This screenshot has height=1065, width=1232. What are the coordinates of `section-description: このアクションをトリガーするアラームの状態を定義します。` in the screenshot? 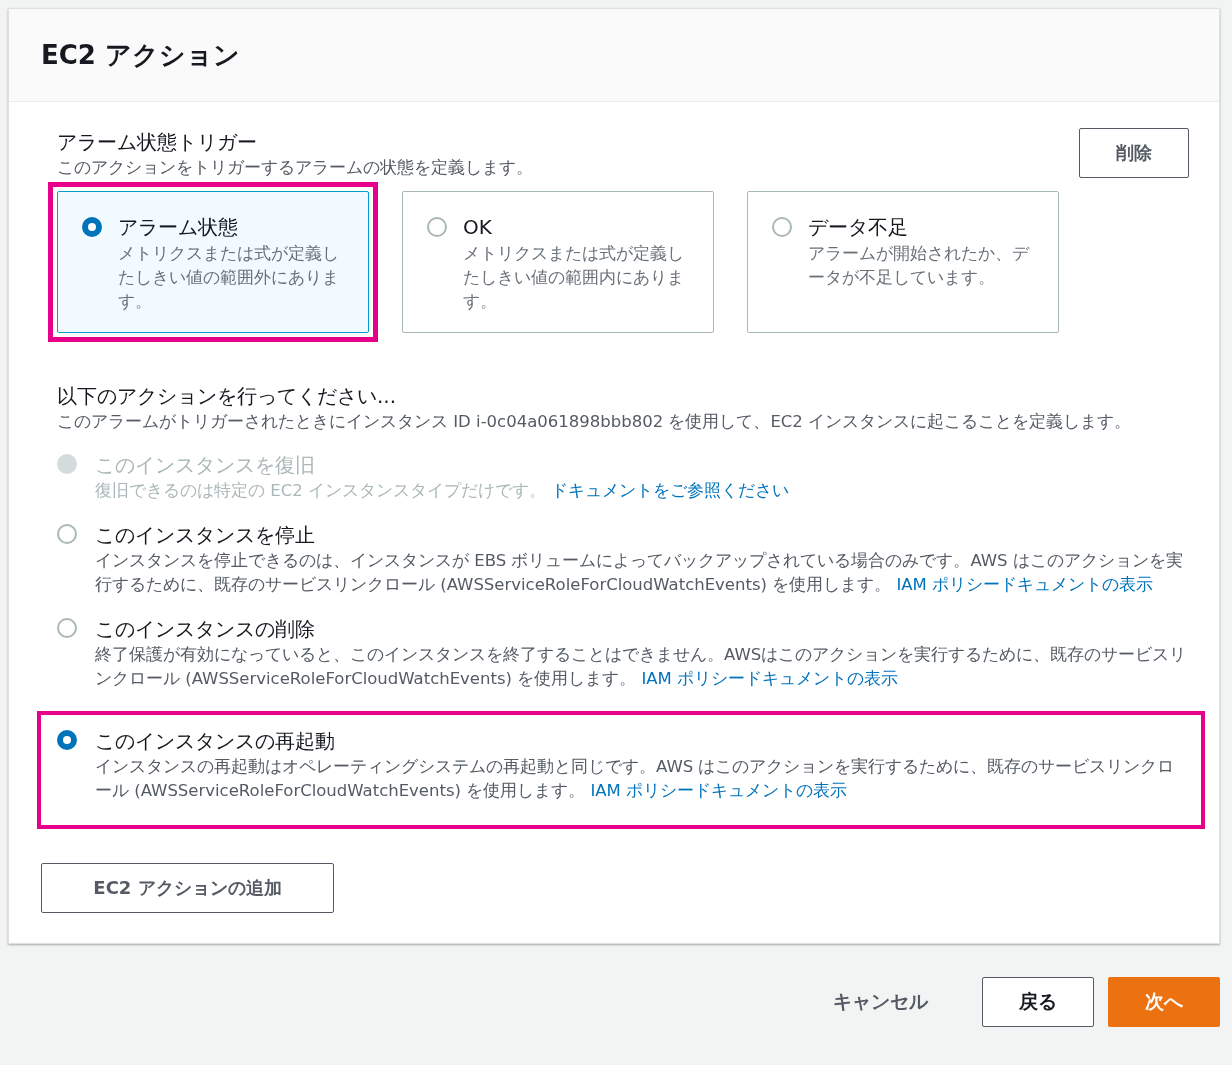 It's located at (295, 168).